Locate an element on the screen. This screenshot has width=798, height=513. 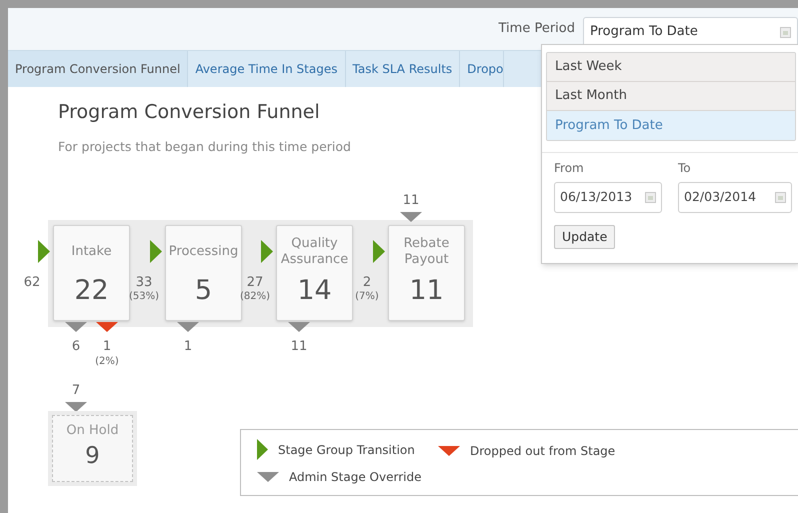
stage-count: 9 is located at coordinates (92, 456).